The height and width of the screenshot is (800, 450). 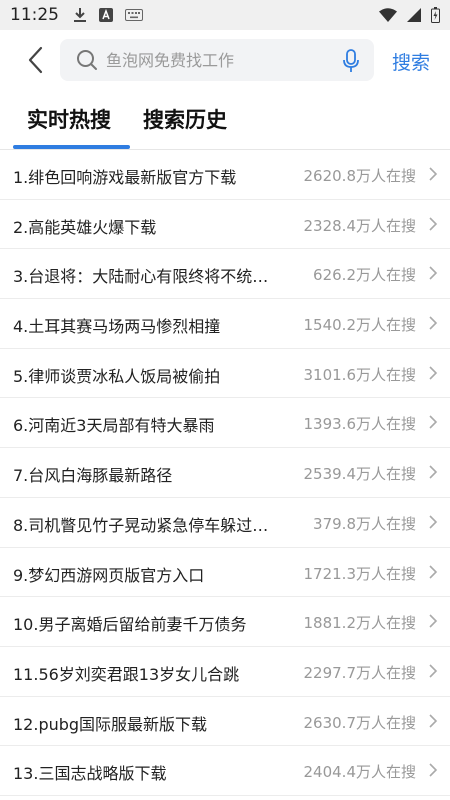 What do you see at coordinates (225, 15) in the screenshot?
I see `status-bar: 11:25` at bounding box center [225, 15].